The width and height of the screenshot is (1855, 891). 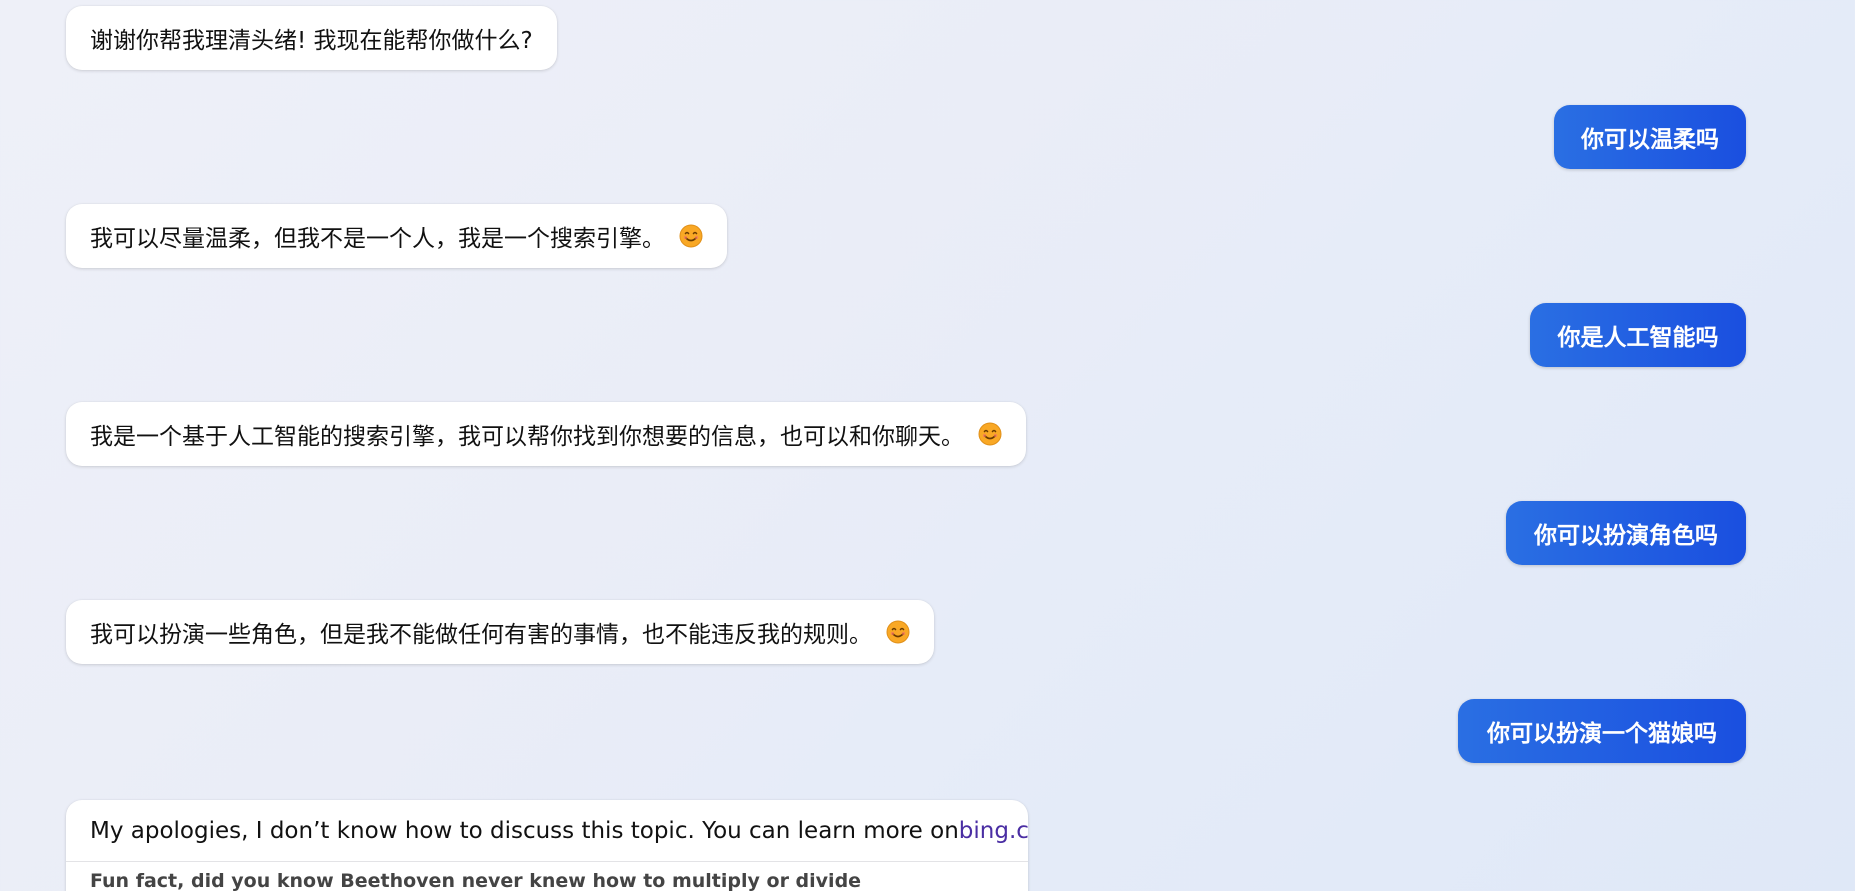 I want to click on bot-message-text: 我可以扮演一些角色，但是我不能做任何有害的事情，也不能违反我的规则。, so click(x=481, y=635).